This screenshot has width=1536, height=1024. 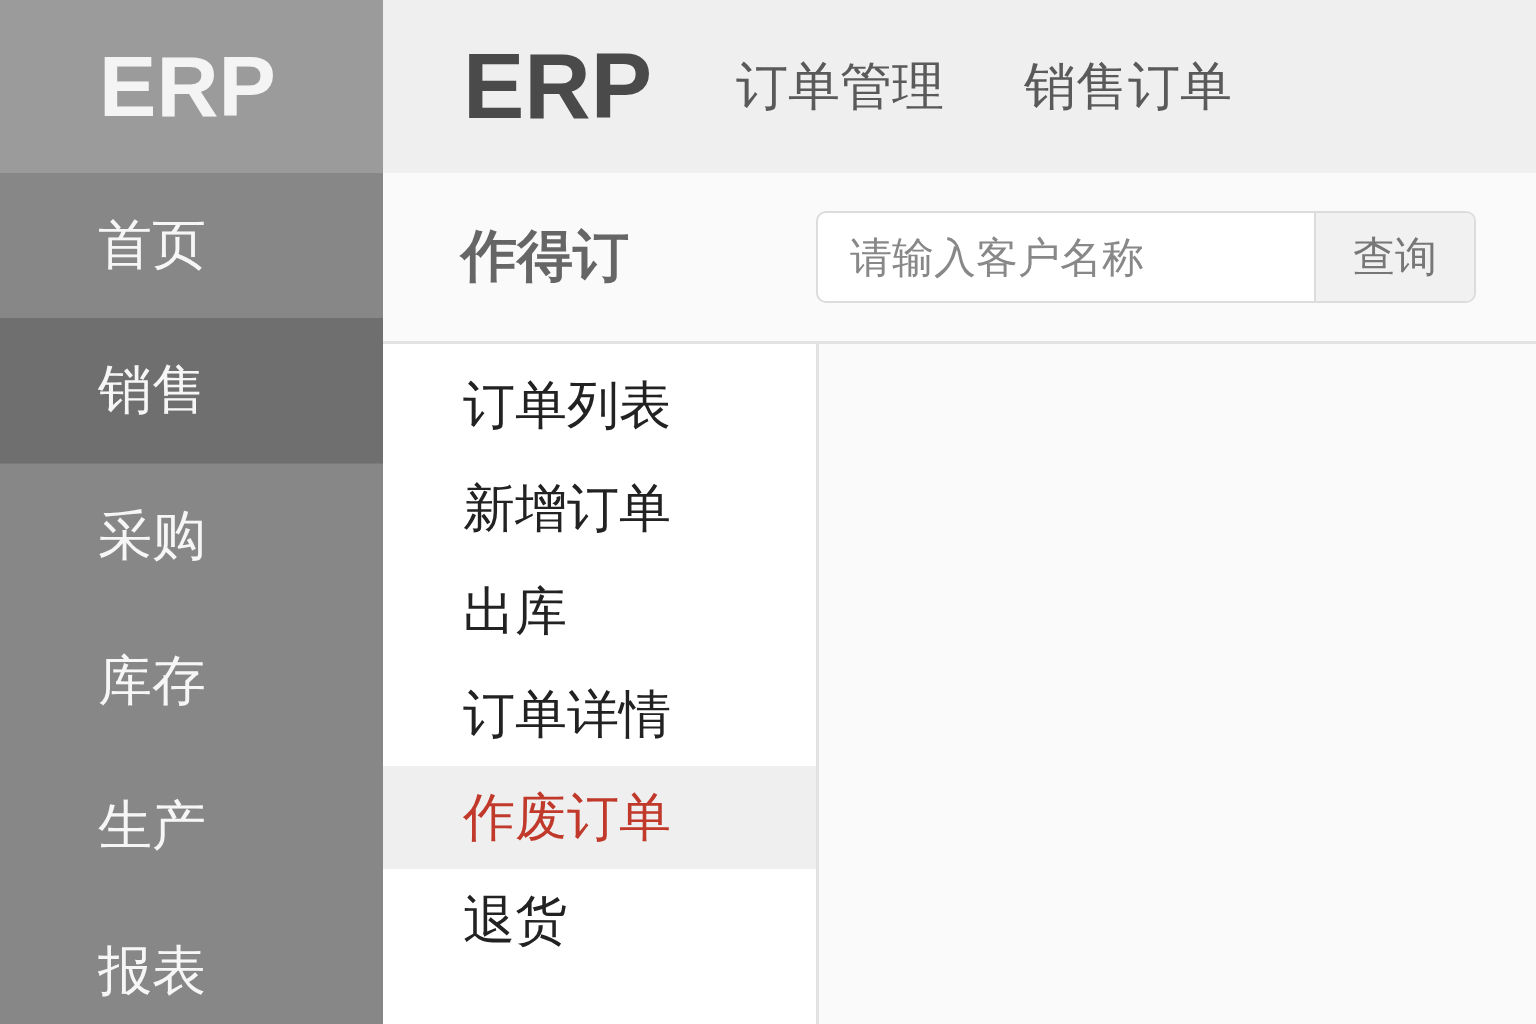 I want to click on submenu-item: 订单详情, so click(x=599, y=714).